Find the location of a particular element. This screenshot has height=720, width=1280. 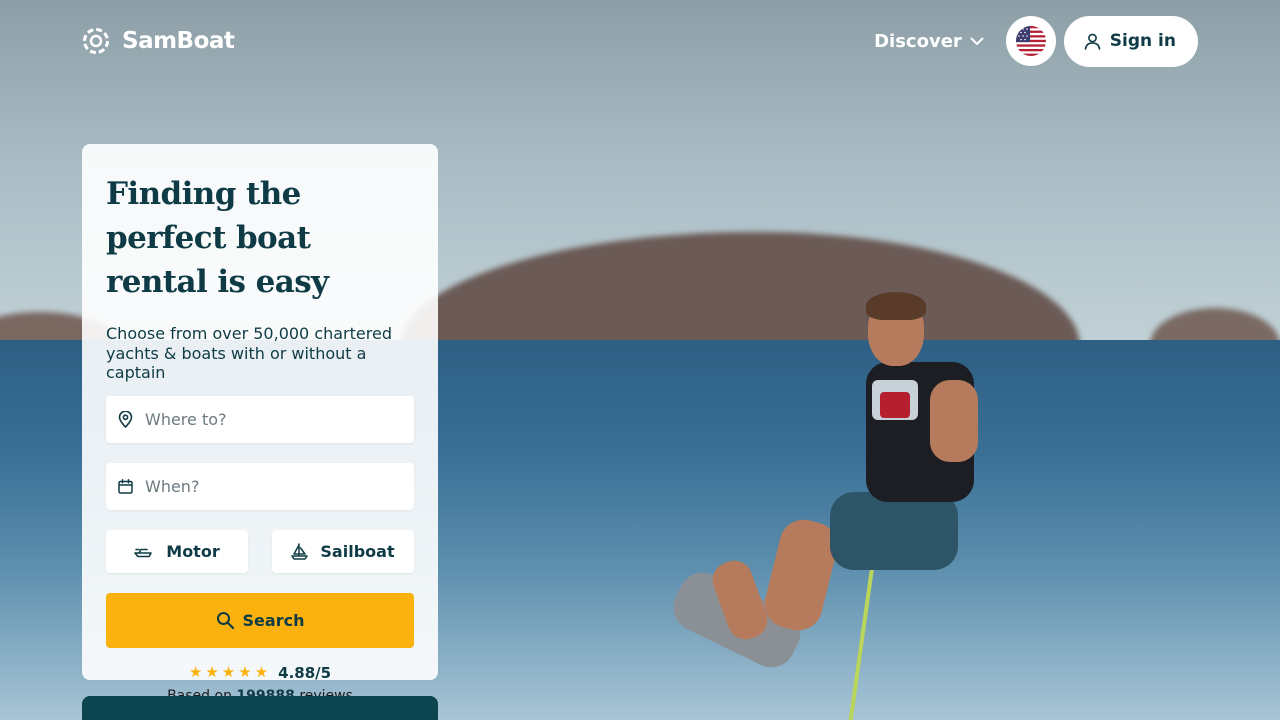

destination-field is located at coordinates (260, 419).